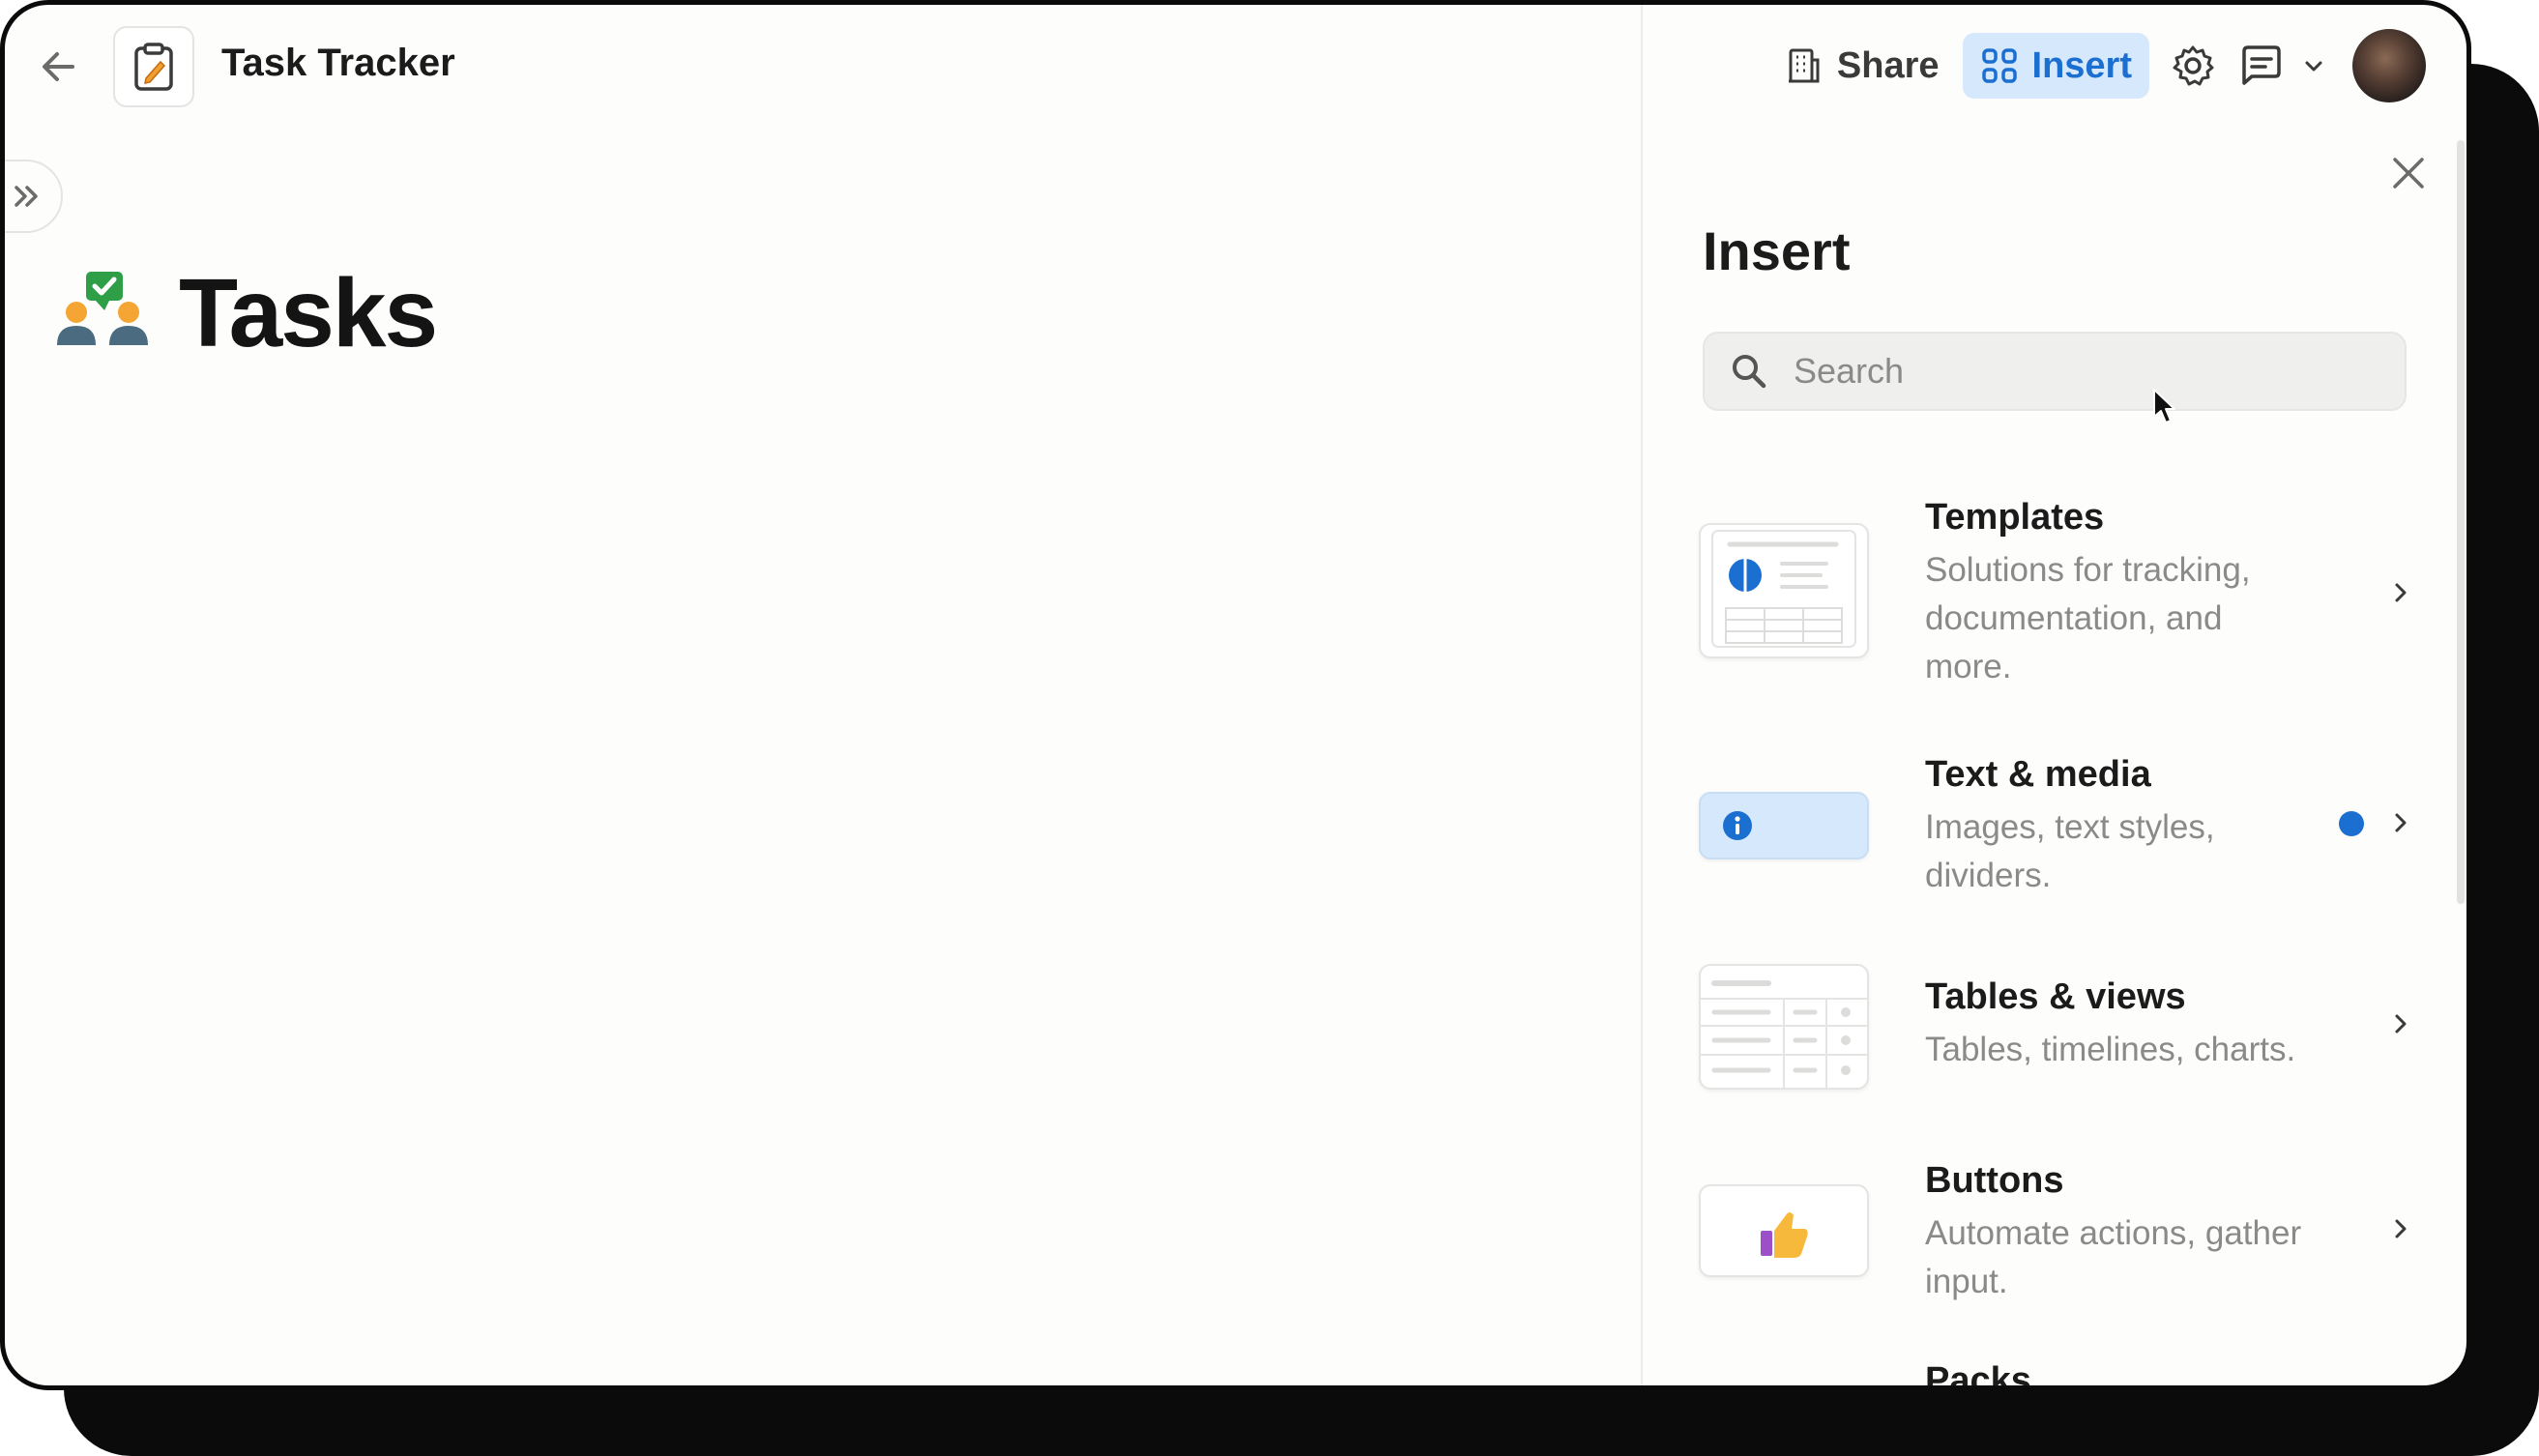  Describe the element at coordinates (2055, 997) in the screenshot. I see `tables-views-title: Tables & views` at that location.